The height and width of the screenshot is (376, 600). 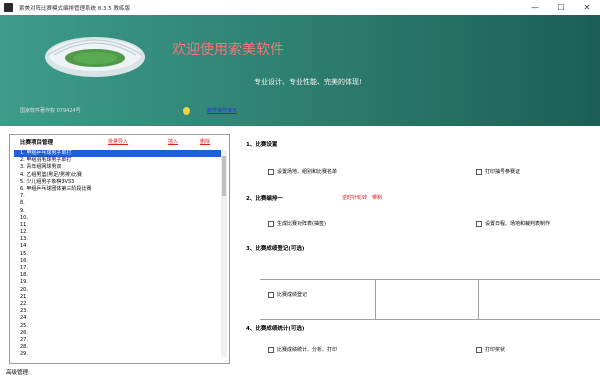 What do you see at coordinates (37, 143) in the screenshot?
I see `panel-title: 比赛项目管理` at bounding box center [37, 143].